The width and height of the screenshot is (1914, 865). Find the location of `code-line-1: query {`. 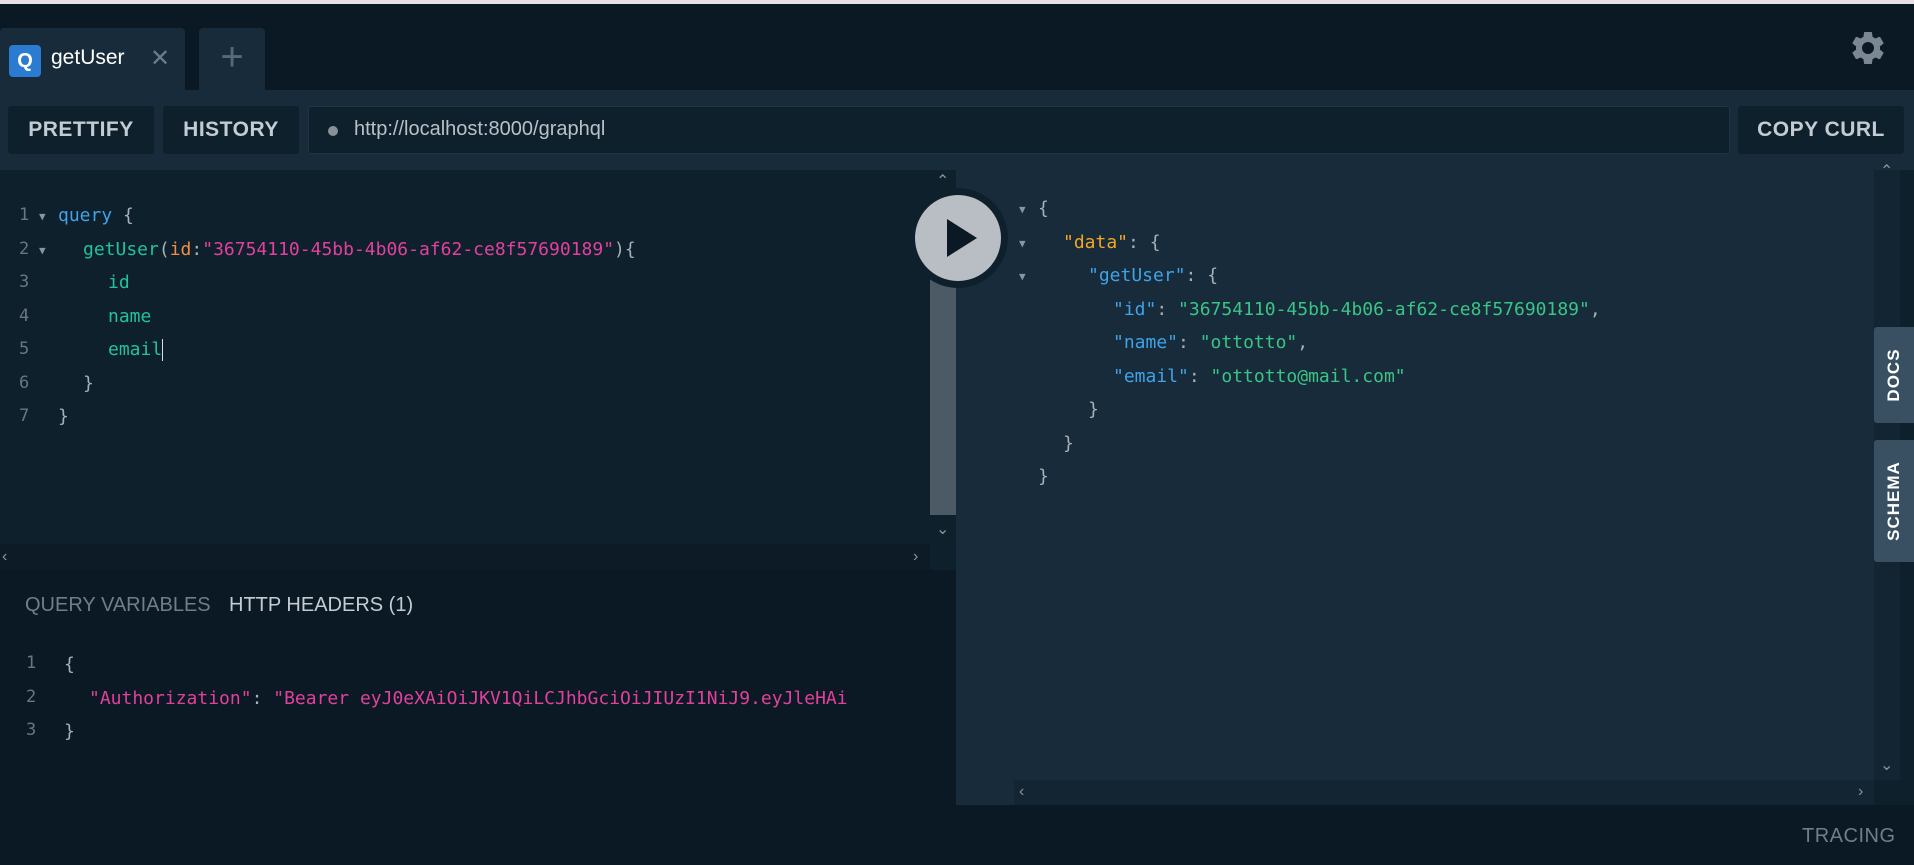

code-line-1: query { is located at coordinates (96, 215).